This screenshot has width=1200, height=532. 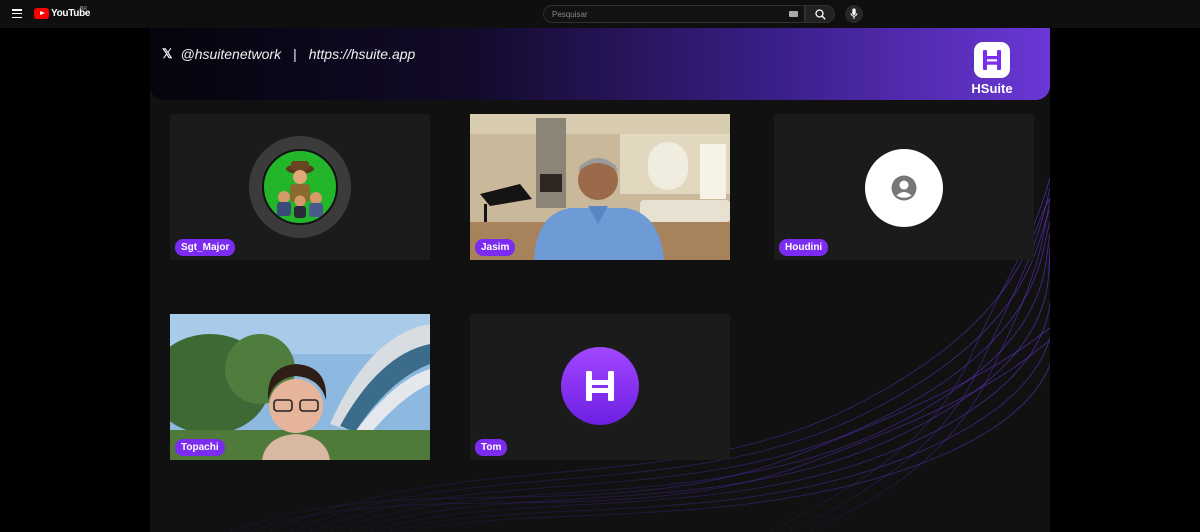 I want to click on hsuite-brand: HSuite, so click(x=992, y=69).